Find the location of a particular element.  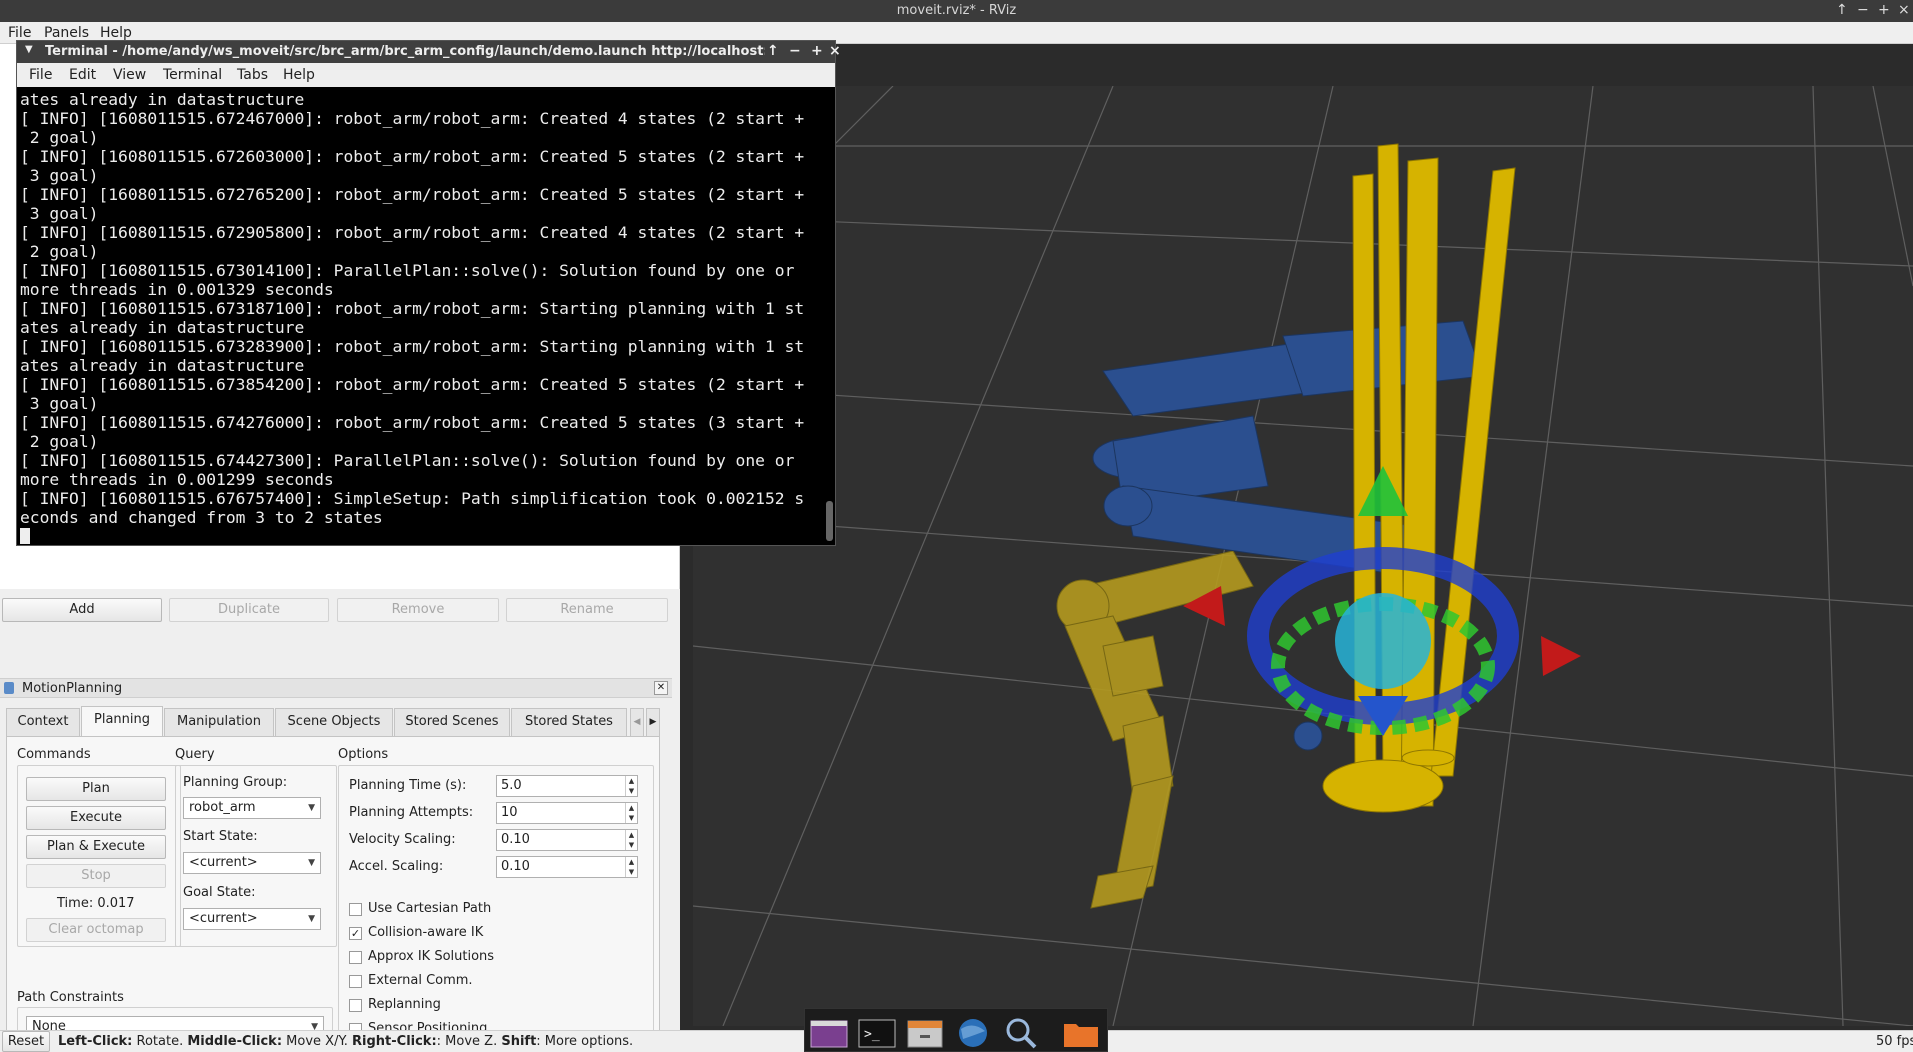

terminal-menu-tabs: Tabs is located at coordinates (252, 75).